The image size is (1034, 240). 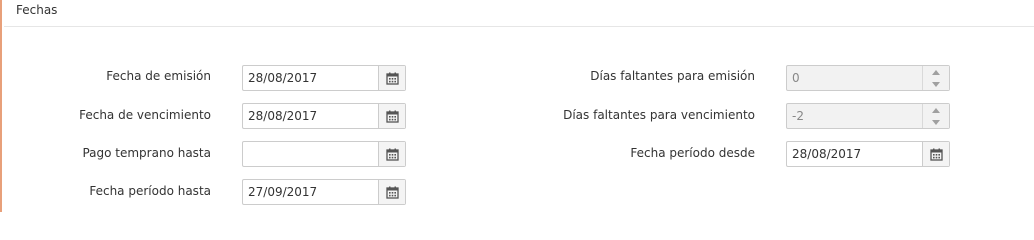 What do you see at coordinates (659, 115) in the screenshot?
I see `label-dias-vencimiento: Días faltantes para vencimiento` at bounding box center [659, 115].